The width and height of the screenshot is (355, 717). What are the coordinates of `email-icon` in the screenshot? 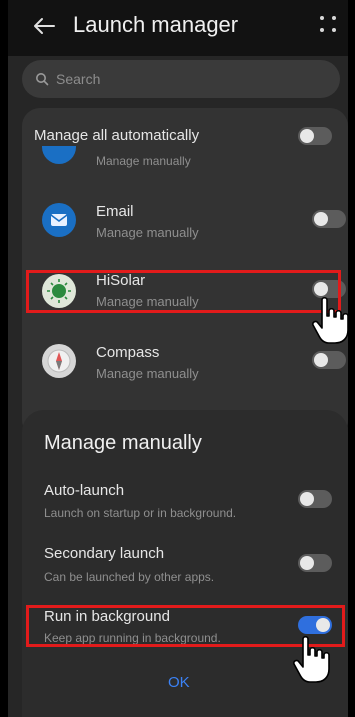 It's located at (59, 220).